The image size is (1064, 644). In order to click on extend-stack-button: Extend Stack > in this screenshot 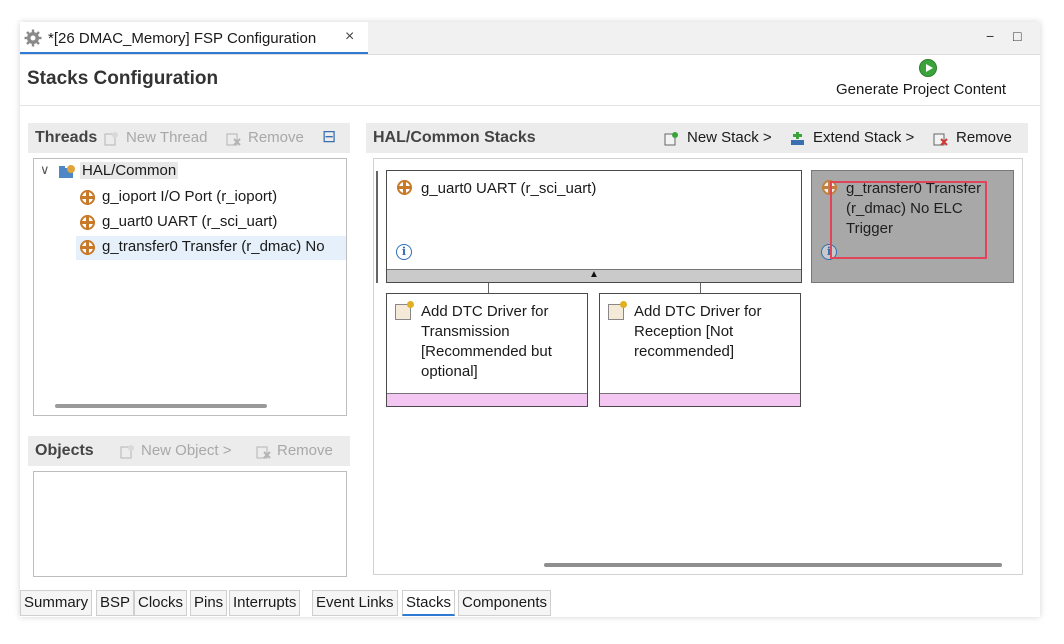, I will do `click(863, 137)`.